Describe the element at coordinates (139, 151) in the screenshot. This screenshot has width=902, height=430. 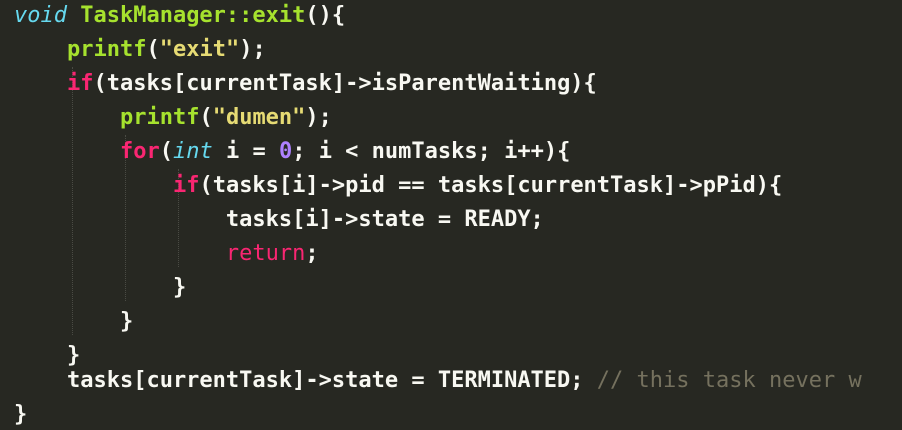
I see `code-token: for` at that location.